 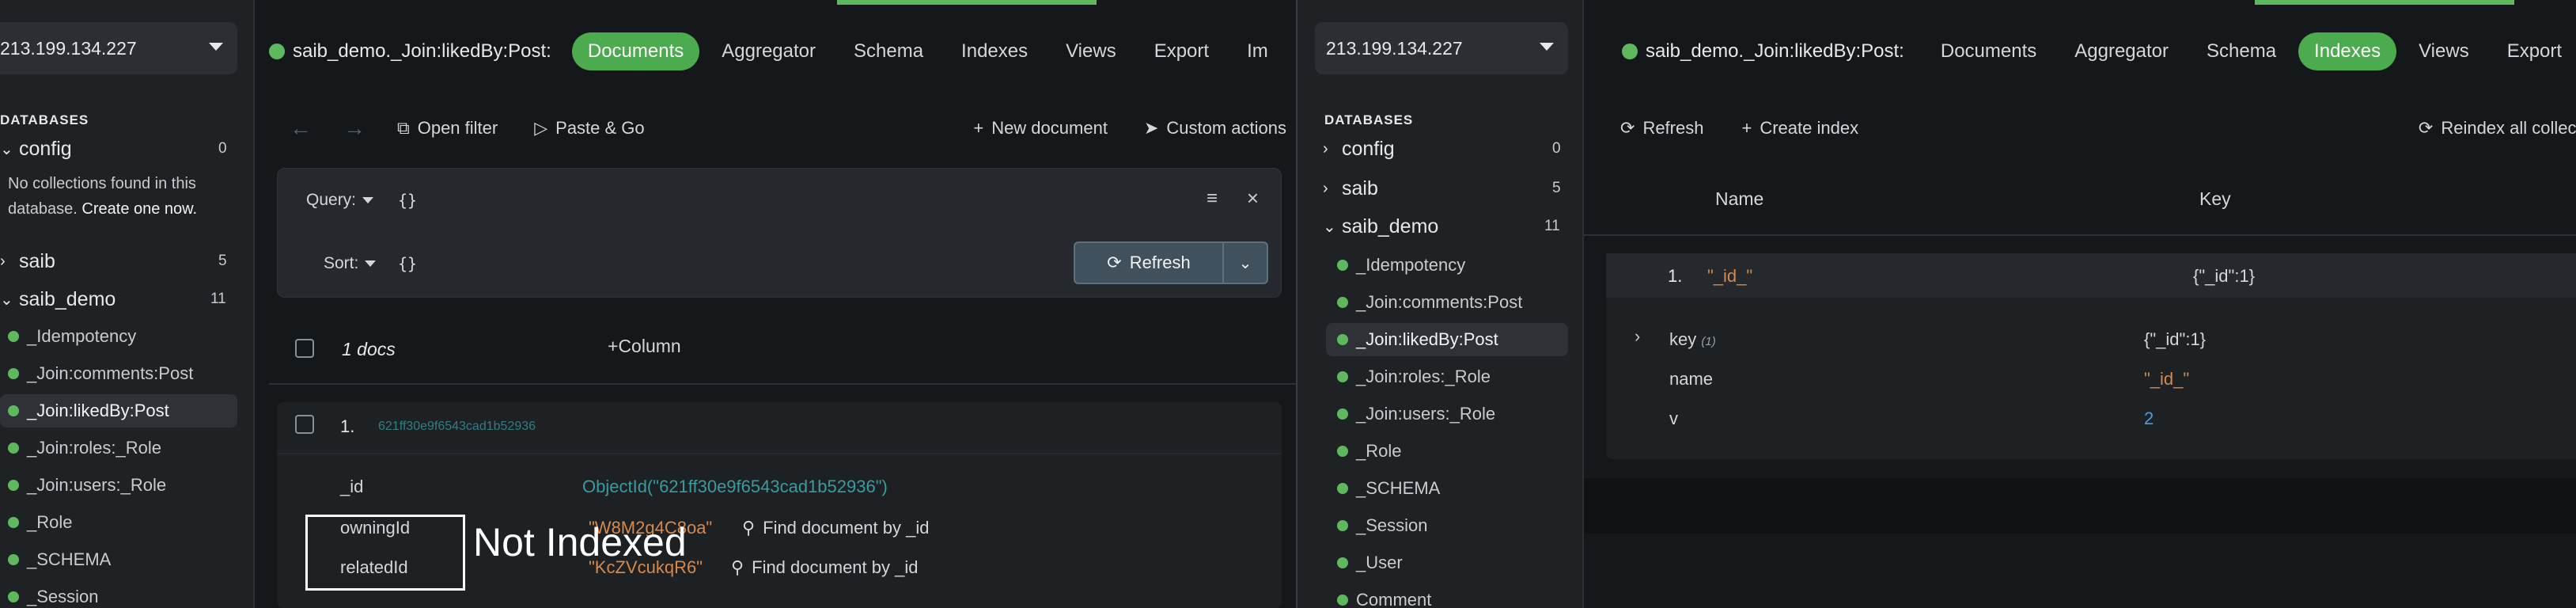 What do you see at coordinates (301, 128) in the screenshot?
I see `back-arrow-icon: ←` at bounding box center [301, 128].